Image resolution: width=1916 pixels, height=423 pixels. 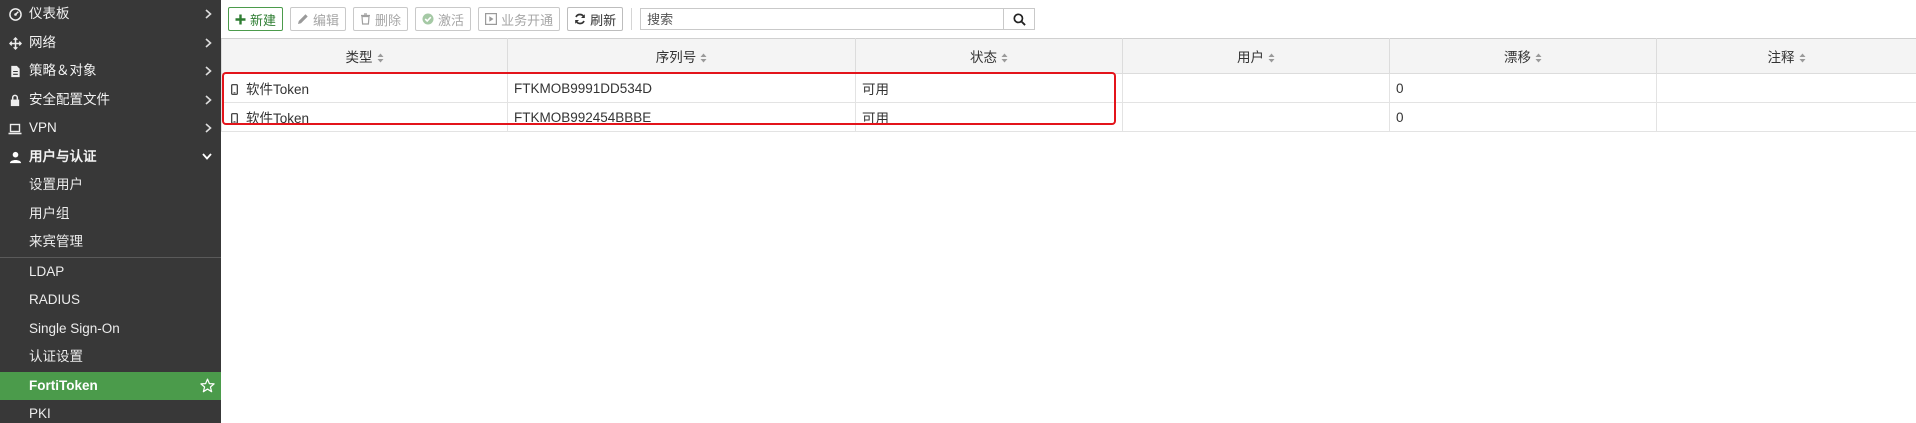 What do you see at coordinates (15, 71) in the screenshot?
I see `policy-icon` at bounding box center [15, 71].